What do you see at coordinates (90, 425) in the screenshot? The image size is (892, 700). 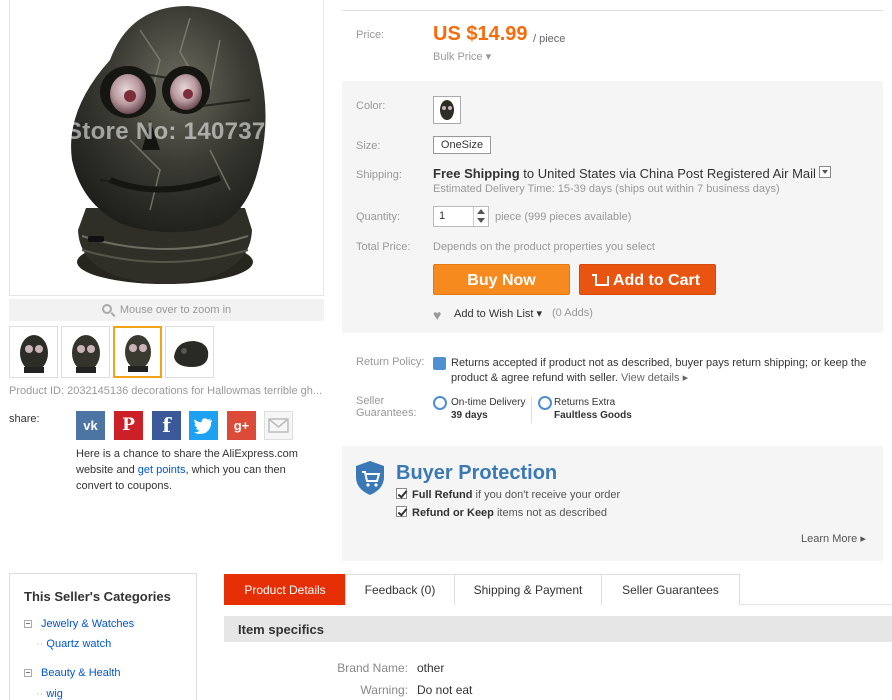 I see `vk-share-icon: vk` at bounding box center [90, 425].